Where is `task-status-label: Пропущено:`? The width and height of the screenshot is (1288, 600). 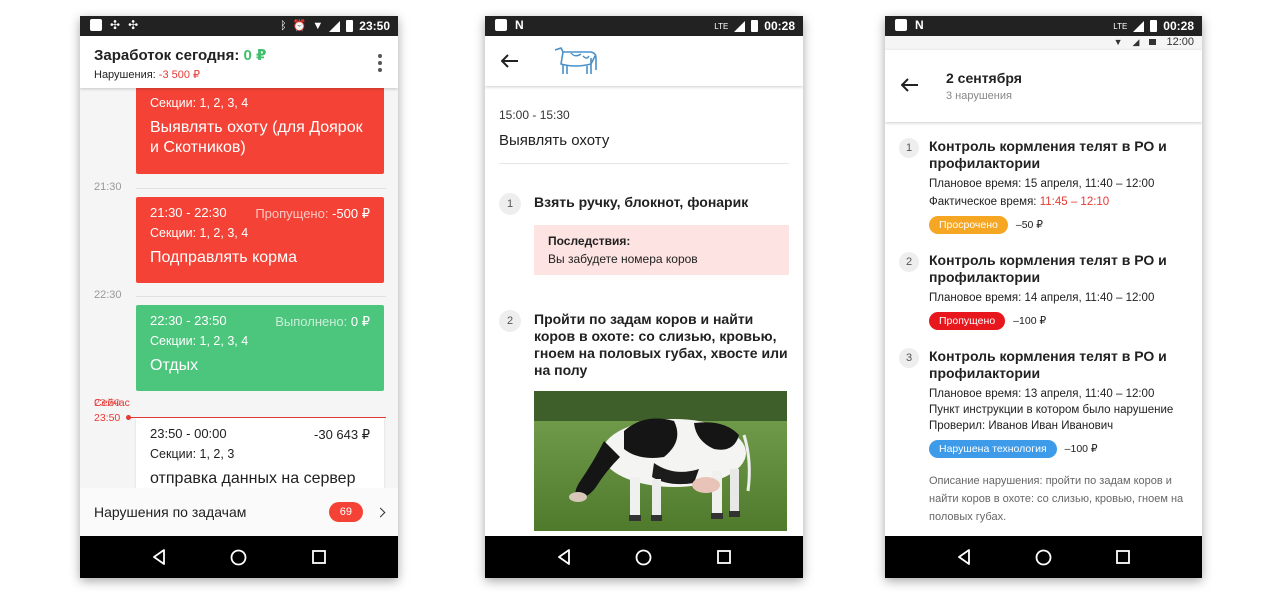 task-status-label: Пропущено: is located at coordinates (292, 213).